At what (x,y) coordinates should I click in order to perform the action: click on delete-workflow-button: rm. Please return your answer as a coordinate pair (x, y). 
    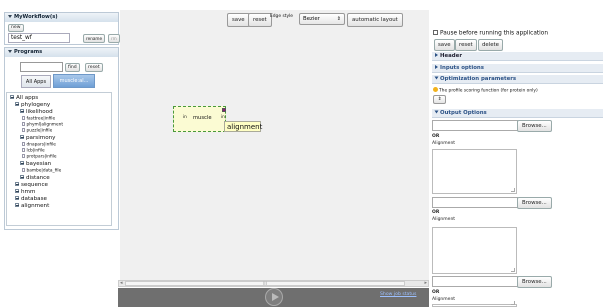
    Looking at the image, I should click on (114, 38).